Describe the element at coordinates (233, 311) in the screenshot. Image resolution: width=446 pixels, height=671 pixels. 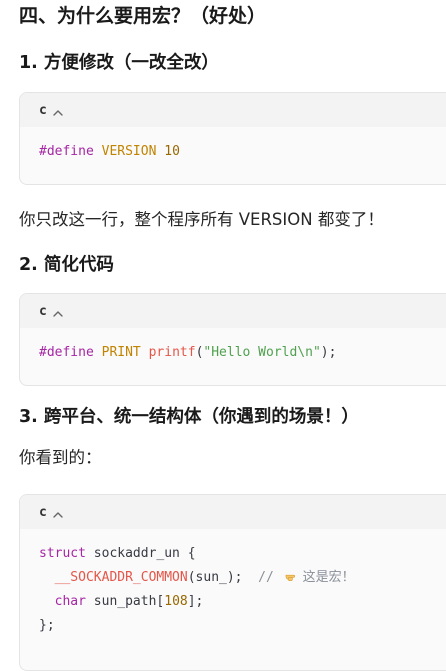
I see `code-block-2-header: c` at that location.